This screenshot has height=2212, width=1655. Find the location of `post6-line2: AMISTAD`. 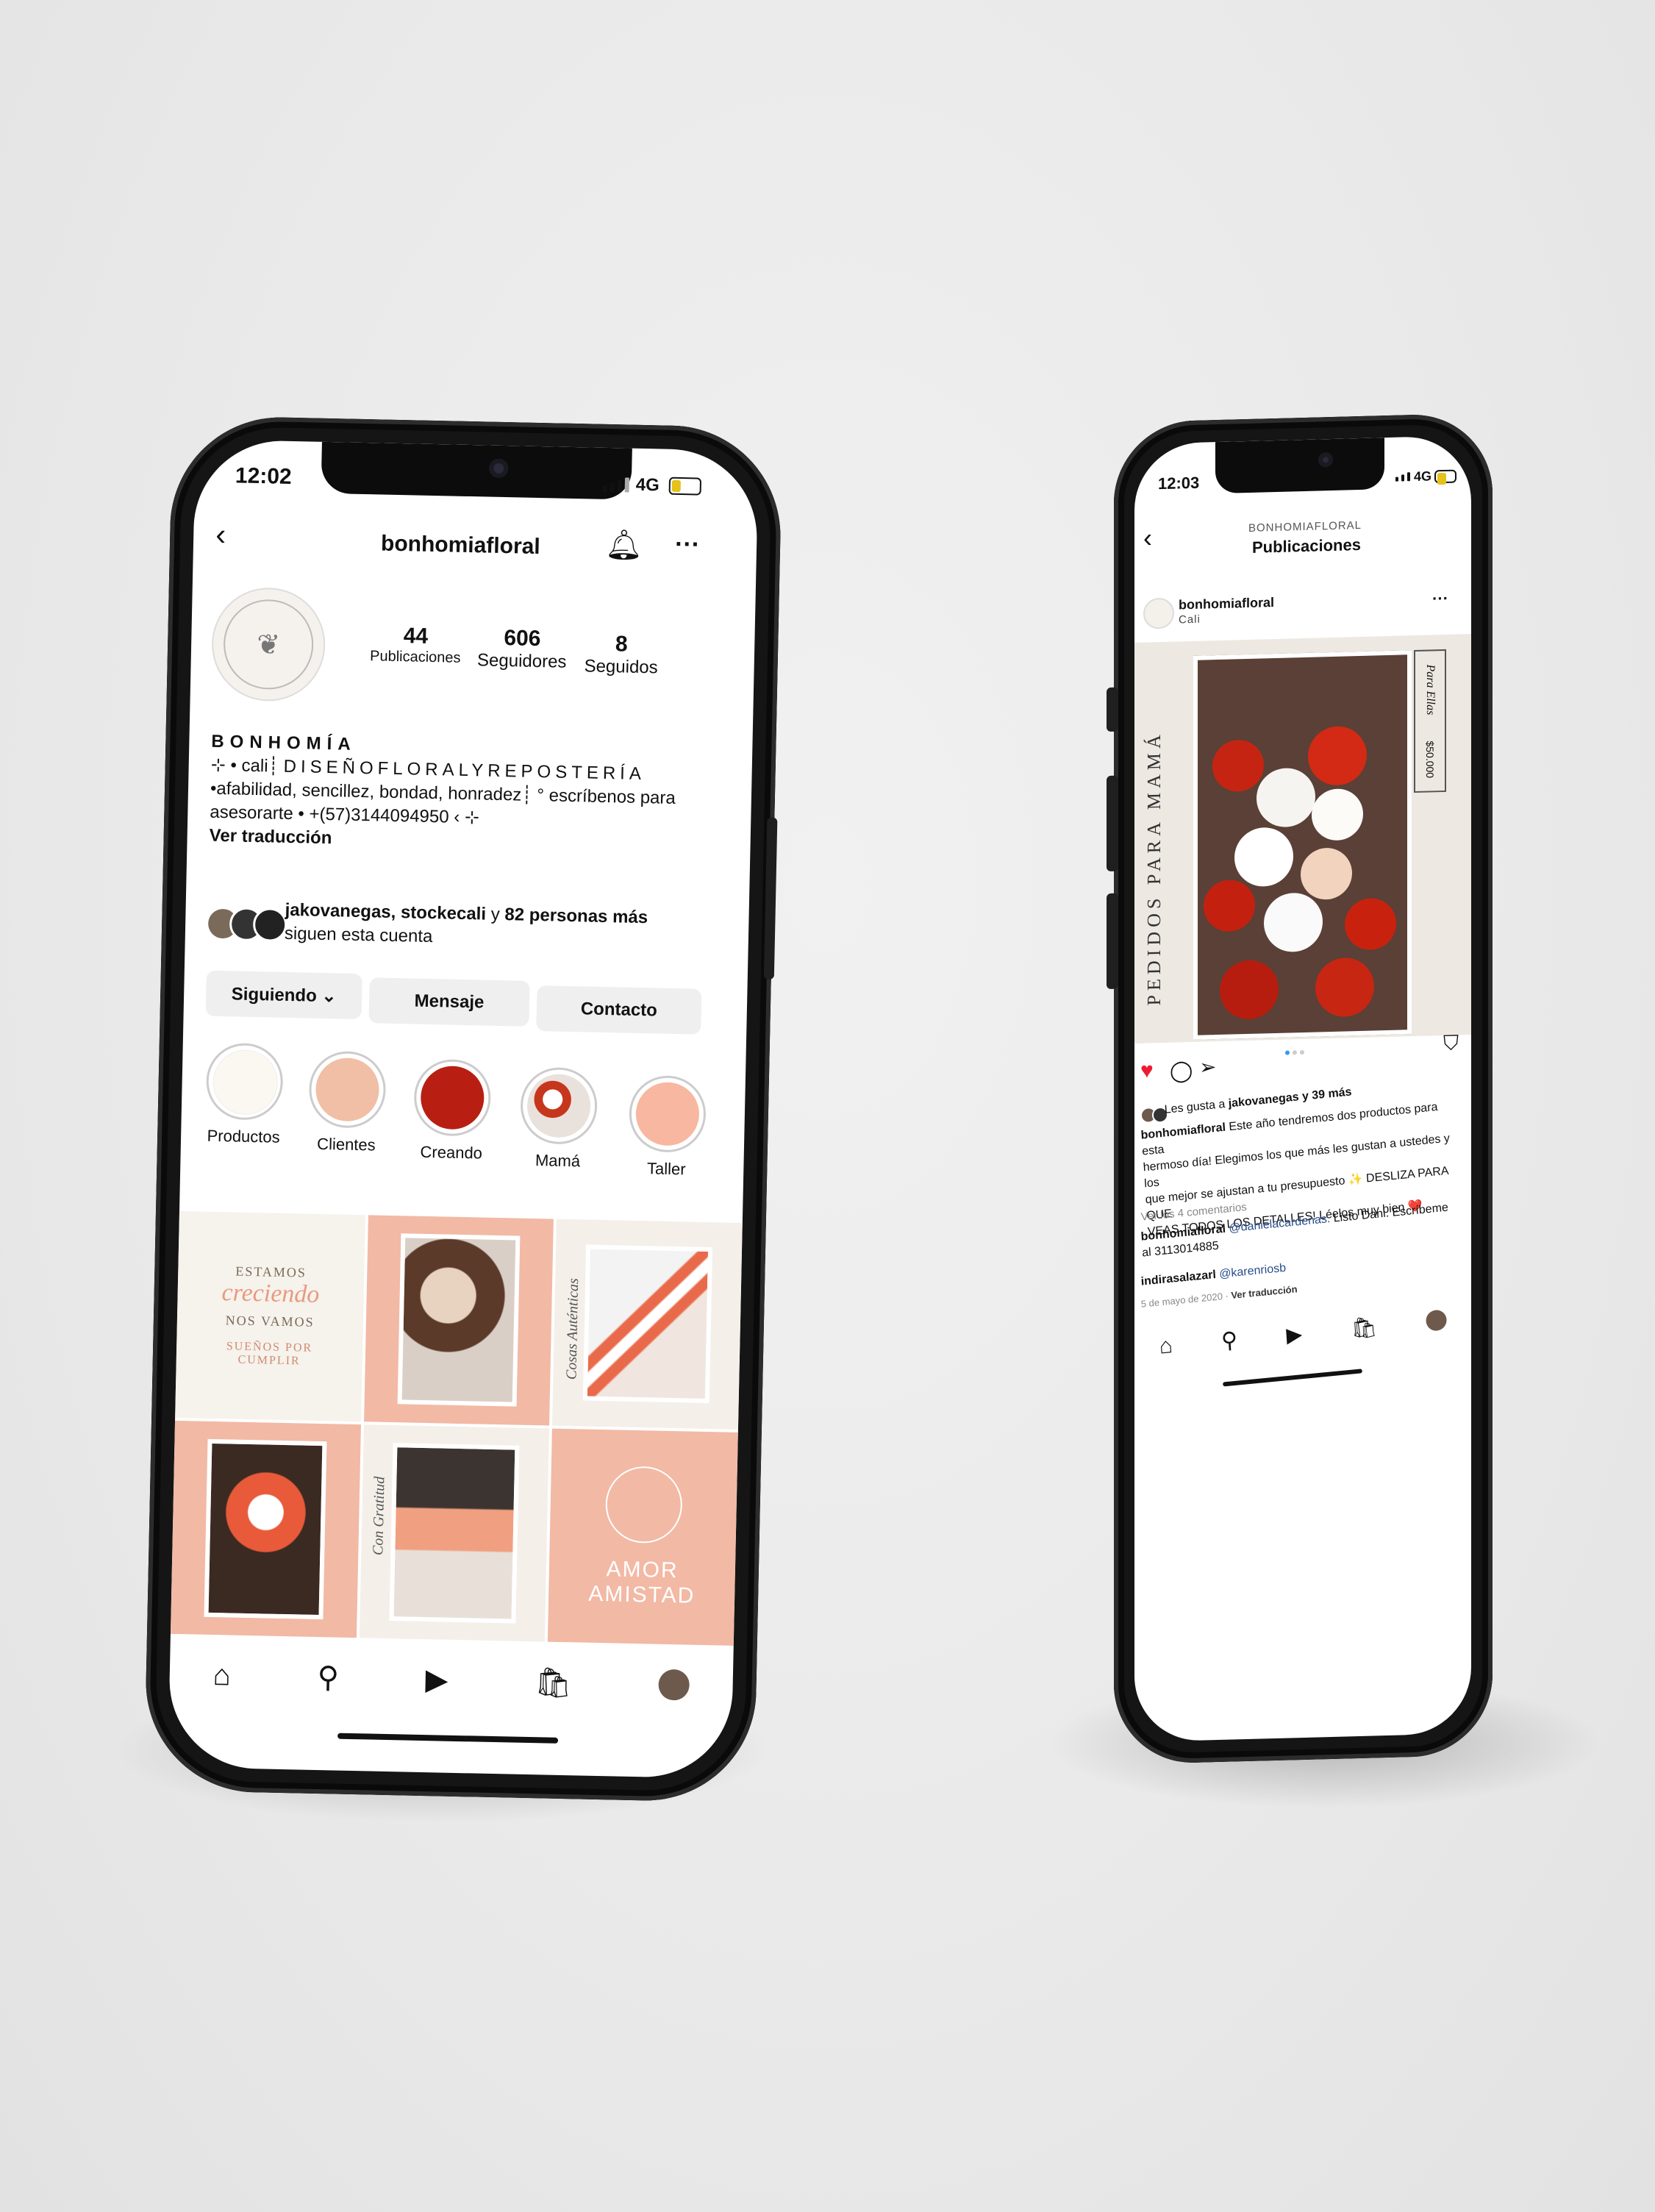

post6-line2: AMISTAD is located at coordinates (642, 1594).